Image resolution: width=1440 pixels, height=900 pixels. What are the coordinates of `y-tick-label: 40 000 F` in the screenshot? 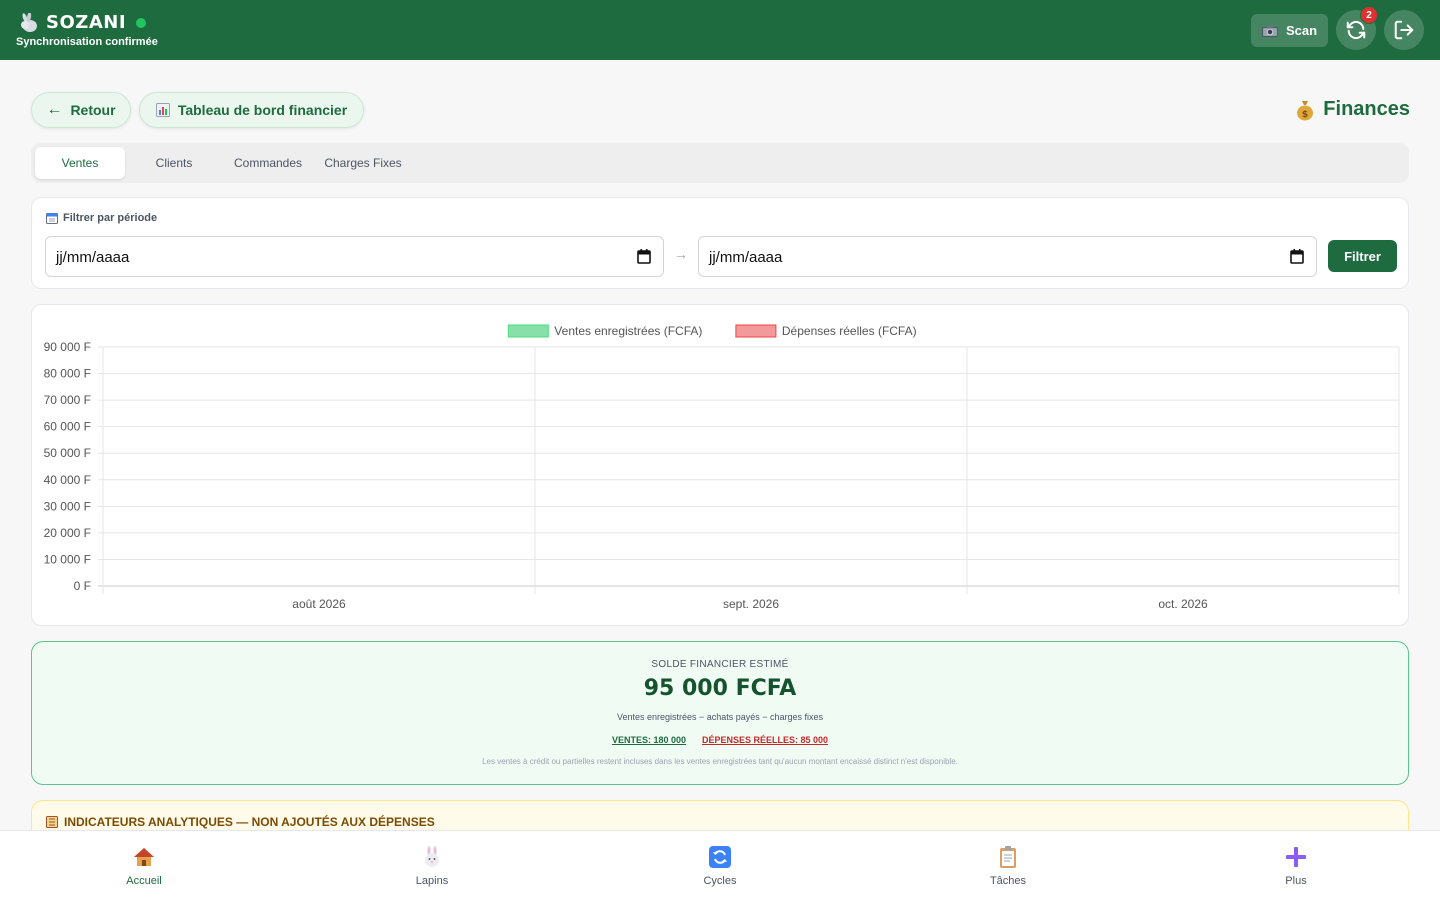 It's located at (67, 480).